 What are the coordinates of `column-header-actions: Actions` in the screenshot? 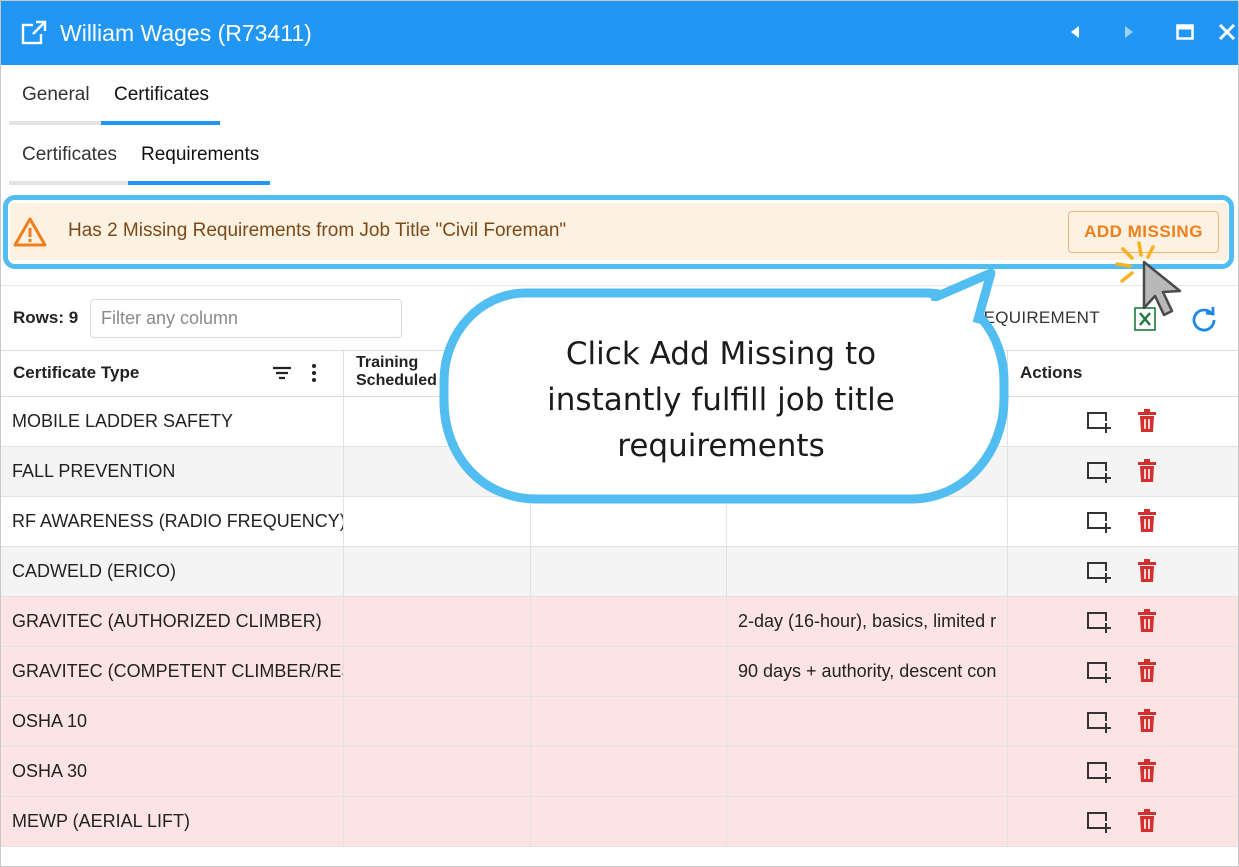 It's located at (1123, 374).